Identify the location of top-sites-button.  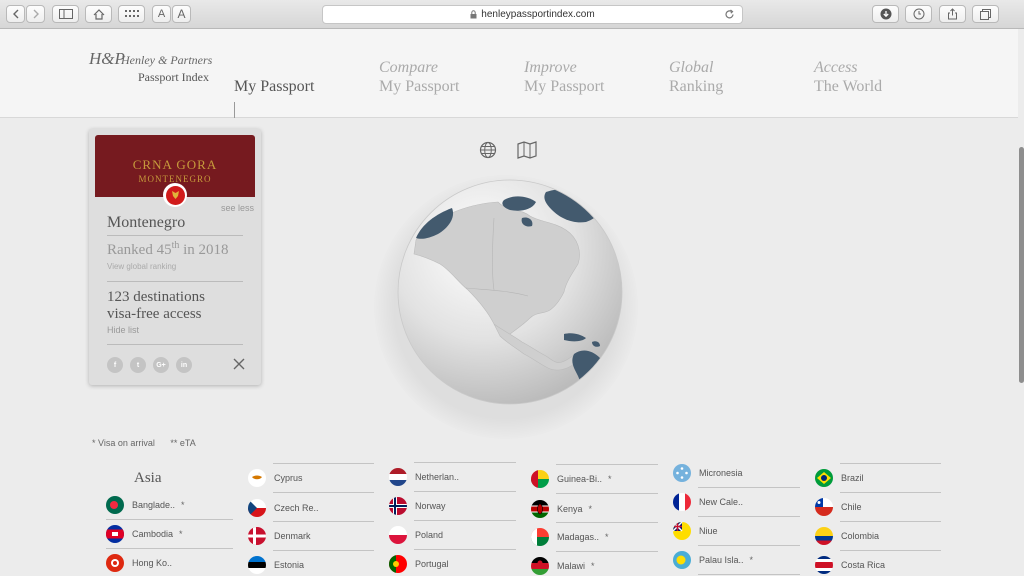
(131, 14).